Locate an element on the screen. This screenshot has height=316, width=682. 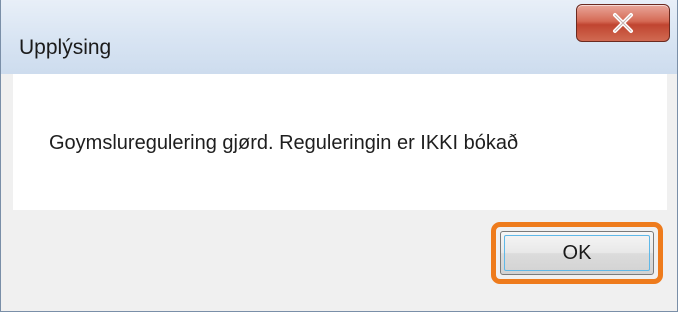
ok-button-label: OK is located at coordinates (577, 252).